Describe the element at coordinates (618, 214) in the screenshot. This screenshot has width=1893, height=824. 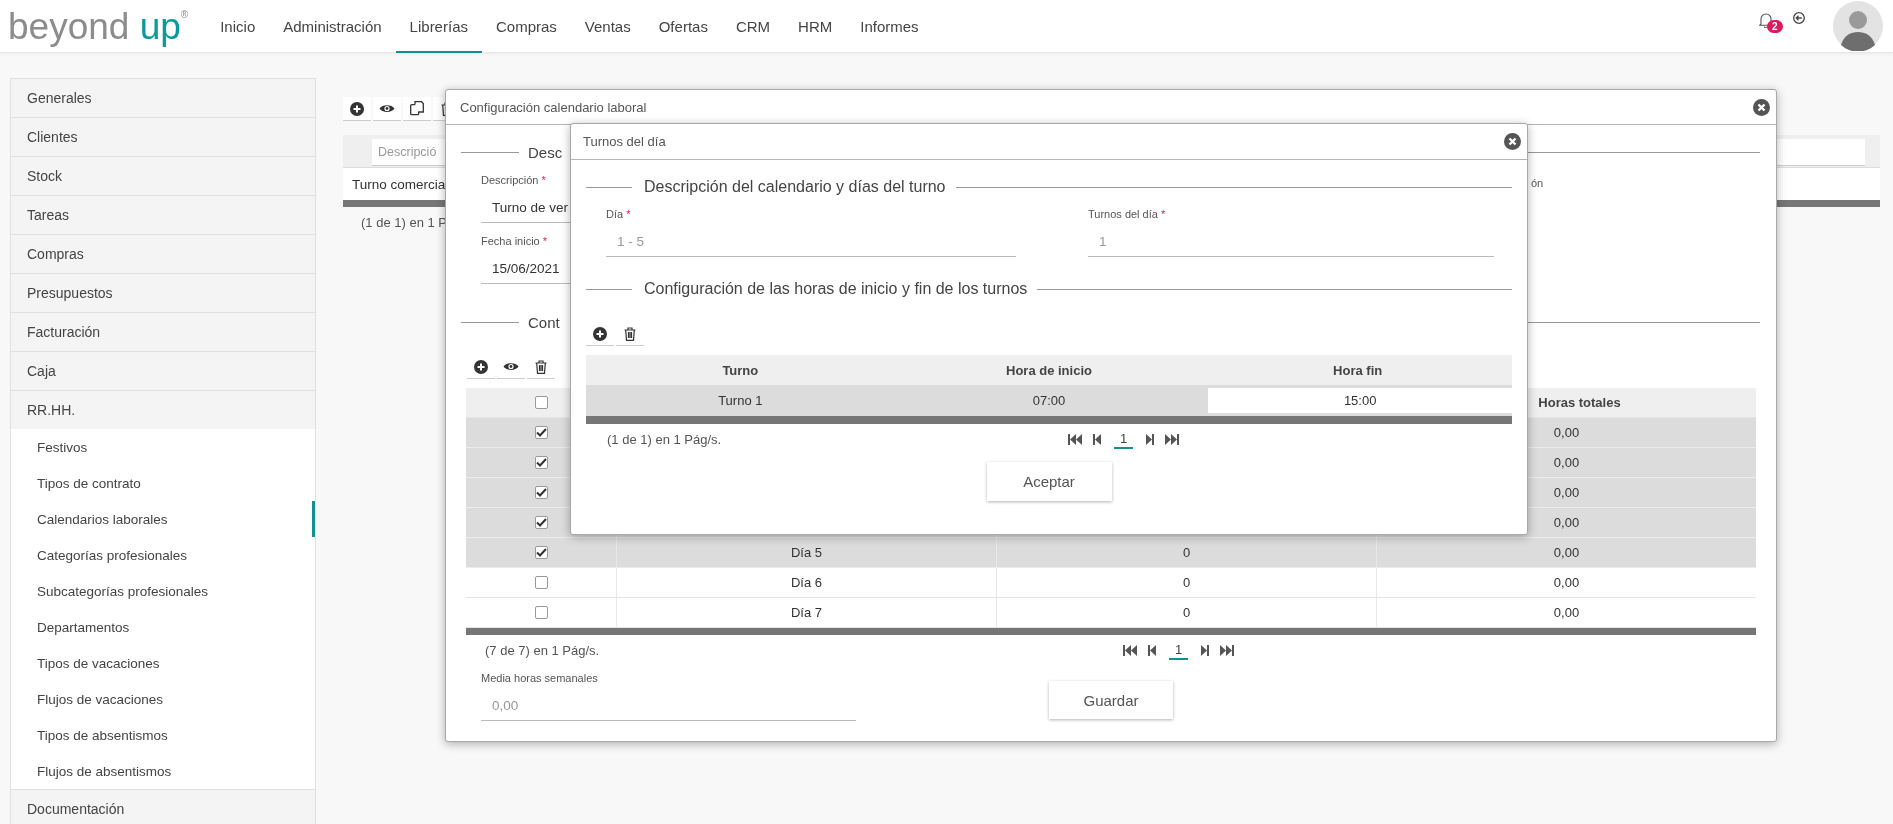
I see `field-label: Día *` at that location.